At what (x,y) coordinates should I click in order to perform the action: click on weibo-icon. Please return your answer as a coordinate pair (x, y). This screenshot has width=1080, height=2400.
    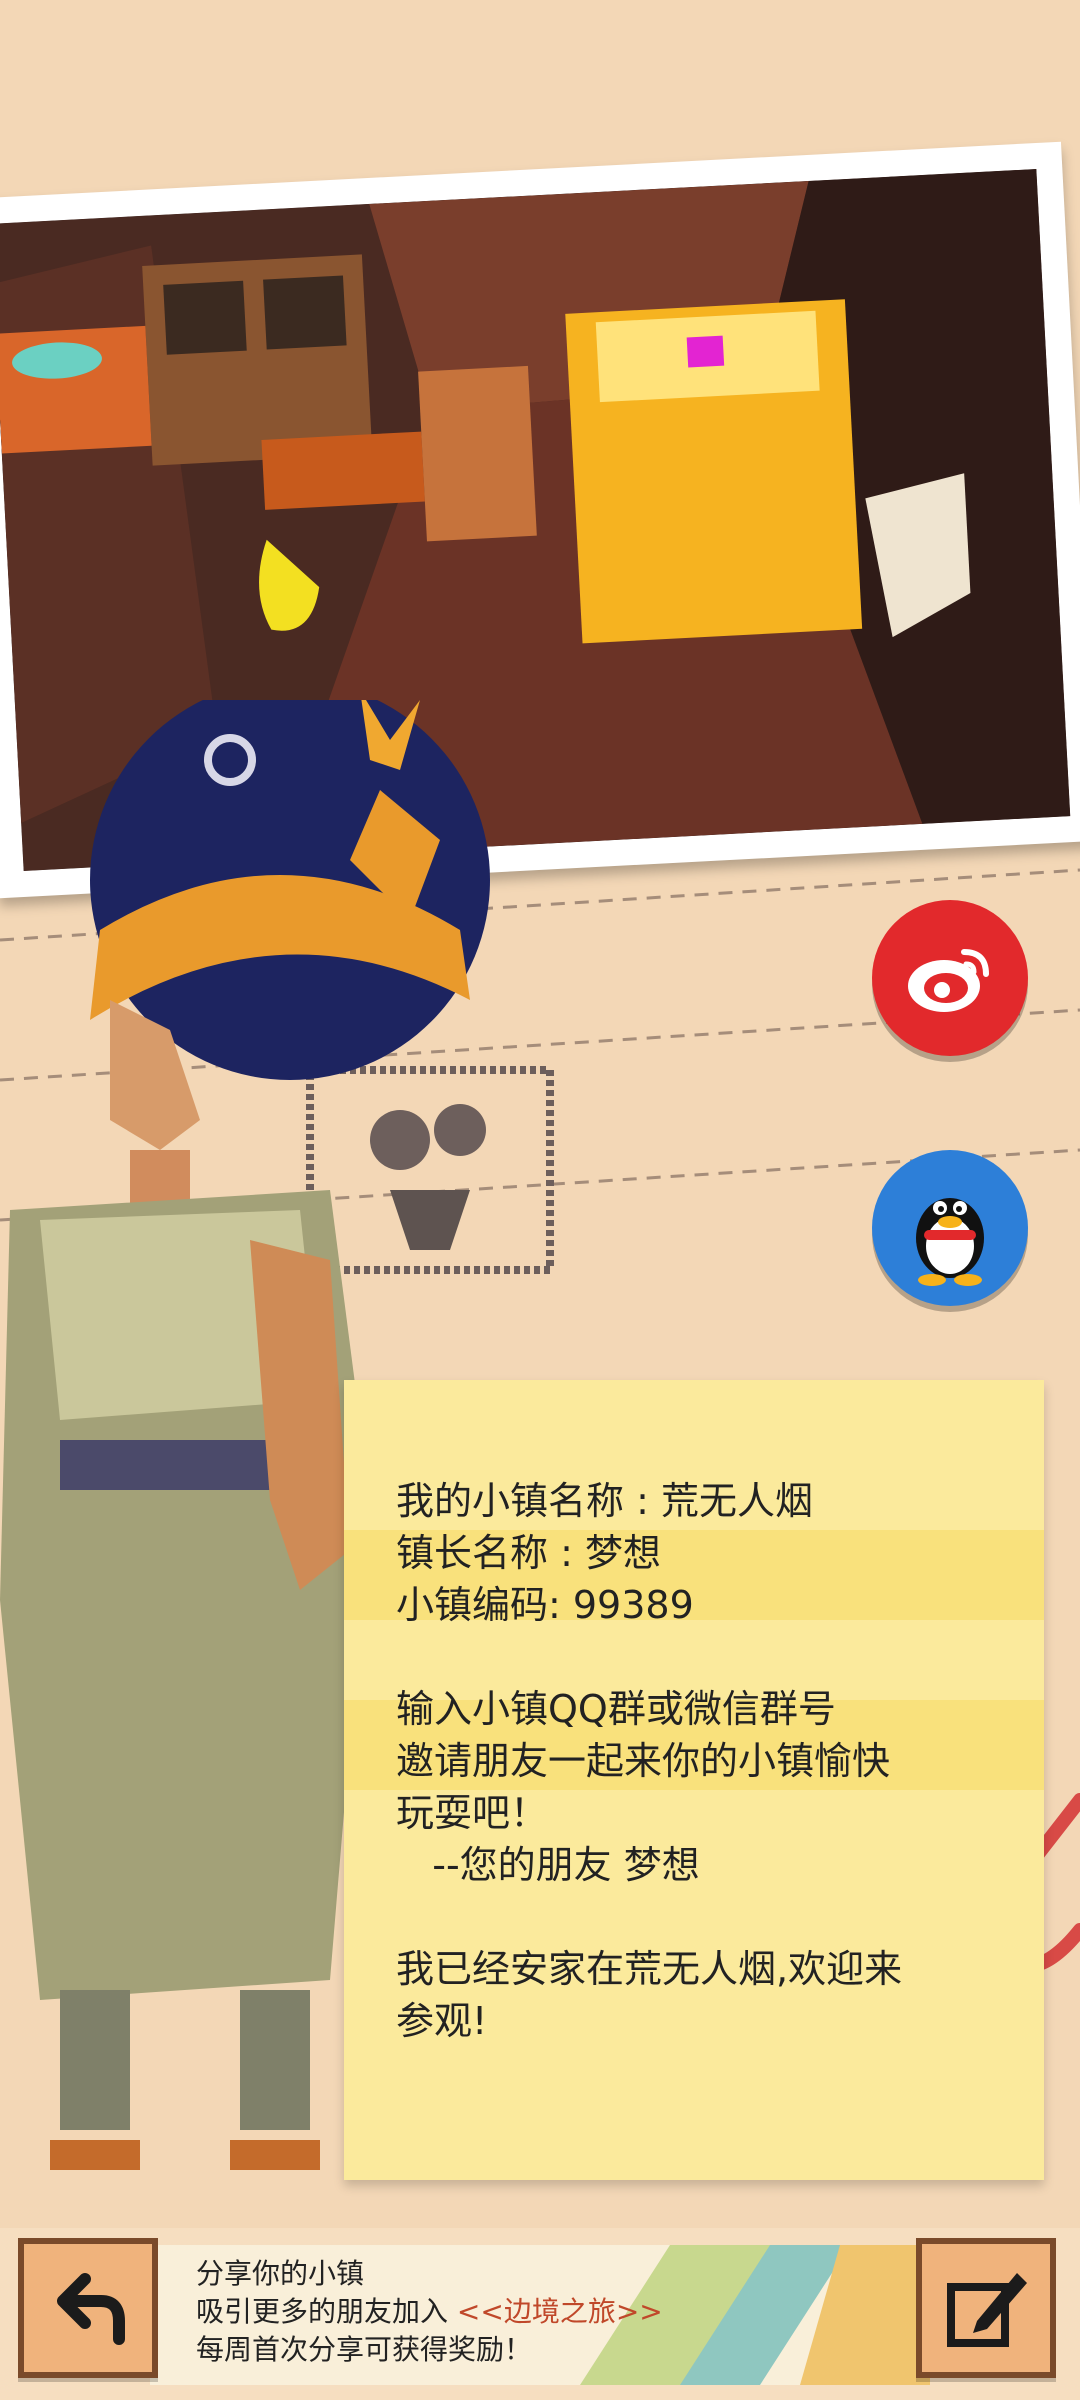
    Looking at the image, I should click on (948, 980).